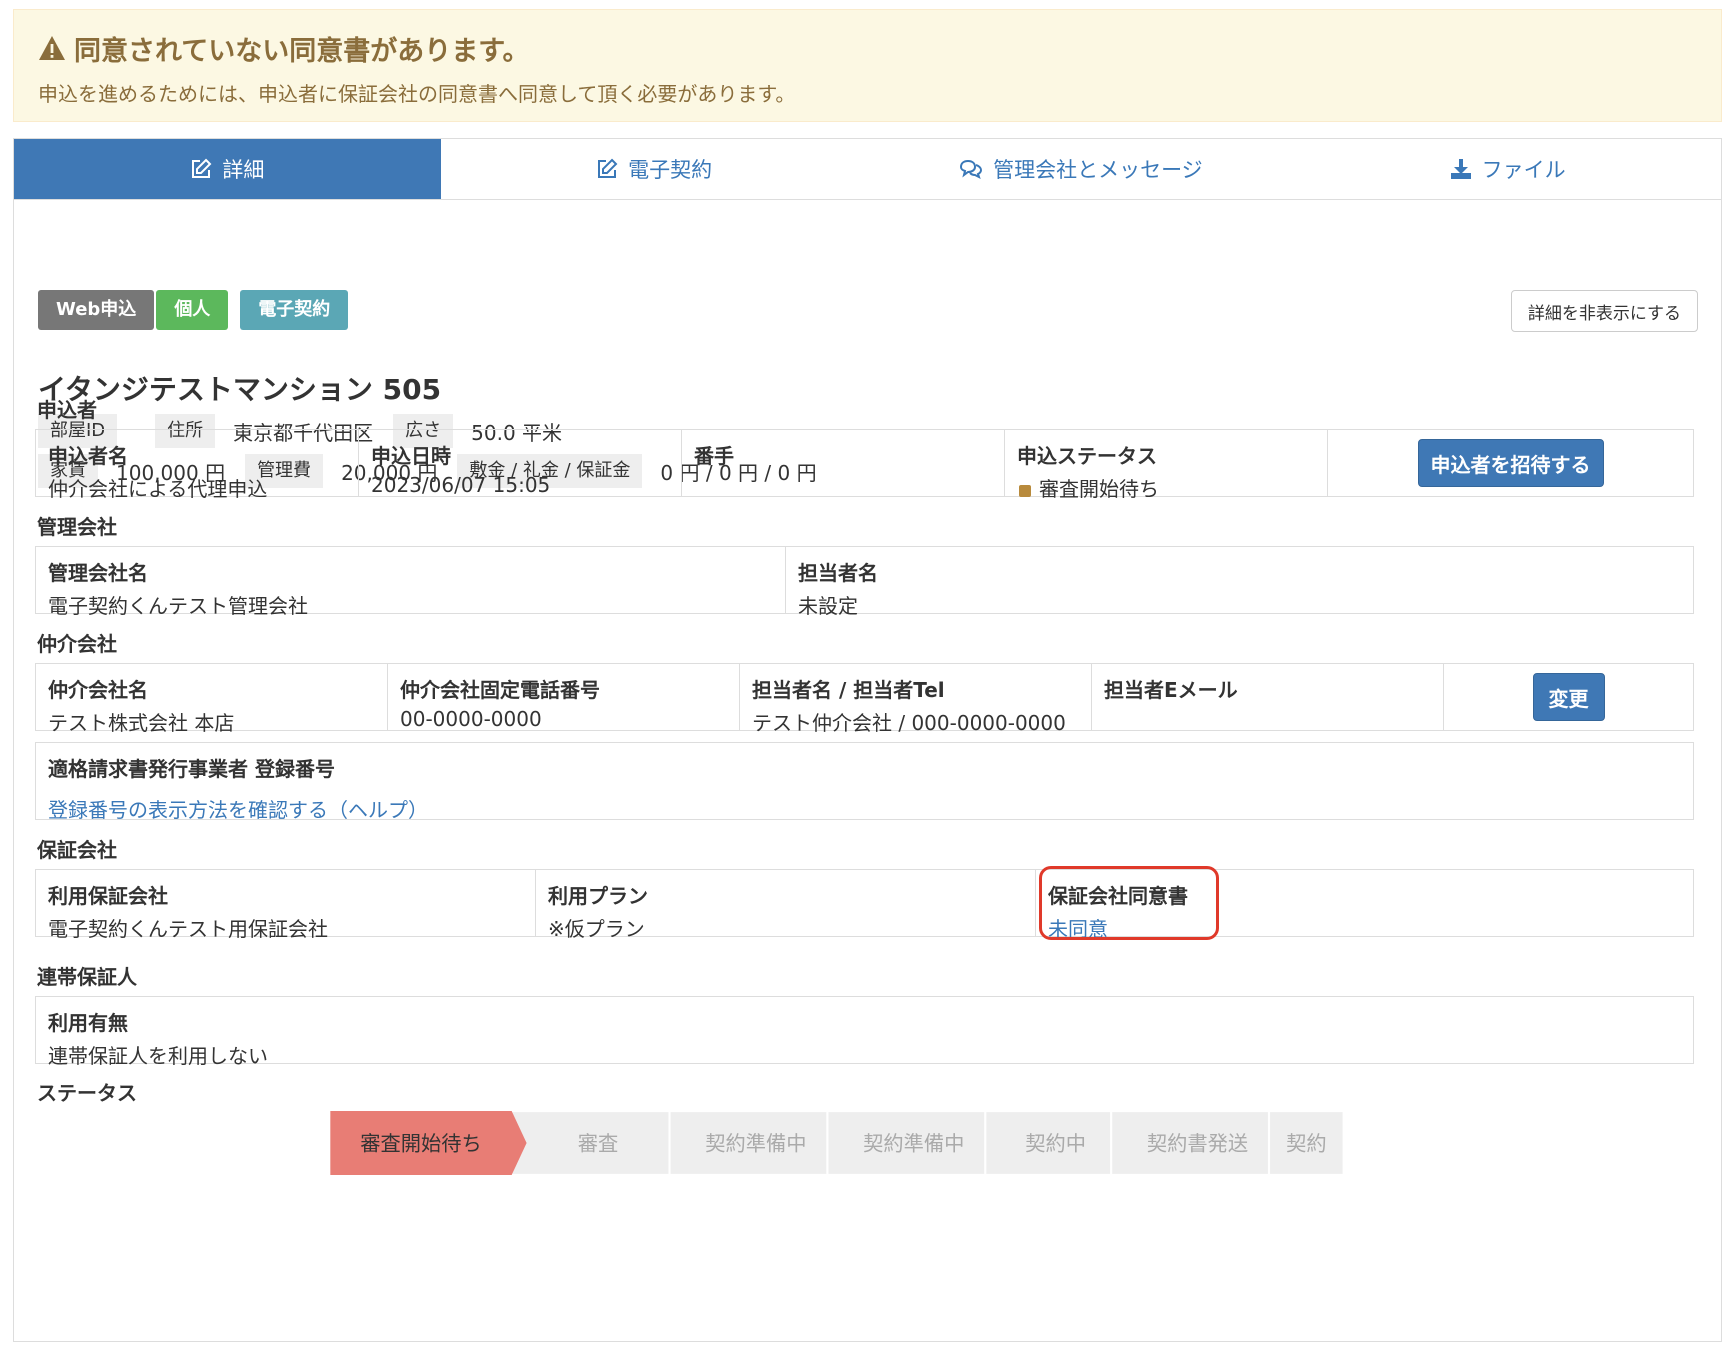 This screenshot has width=1734, height=1360. I want to click on tab-files: ファイル, so click(1507, 169).